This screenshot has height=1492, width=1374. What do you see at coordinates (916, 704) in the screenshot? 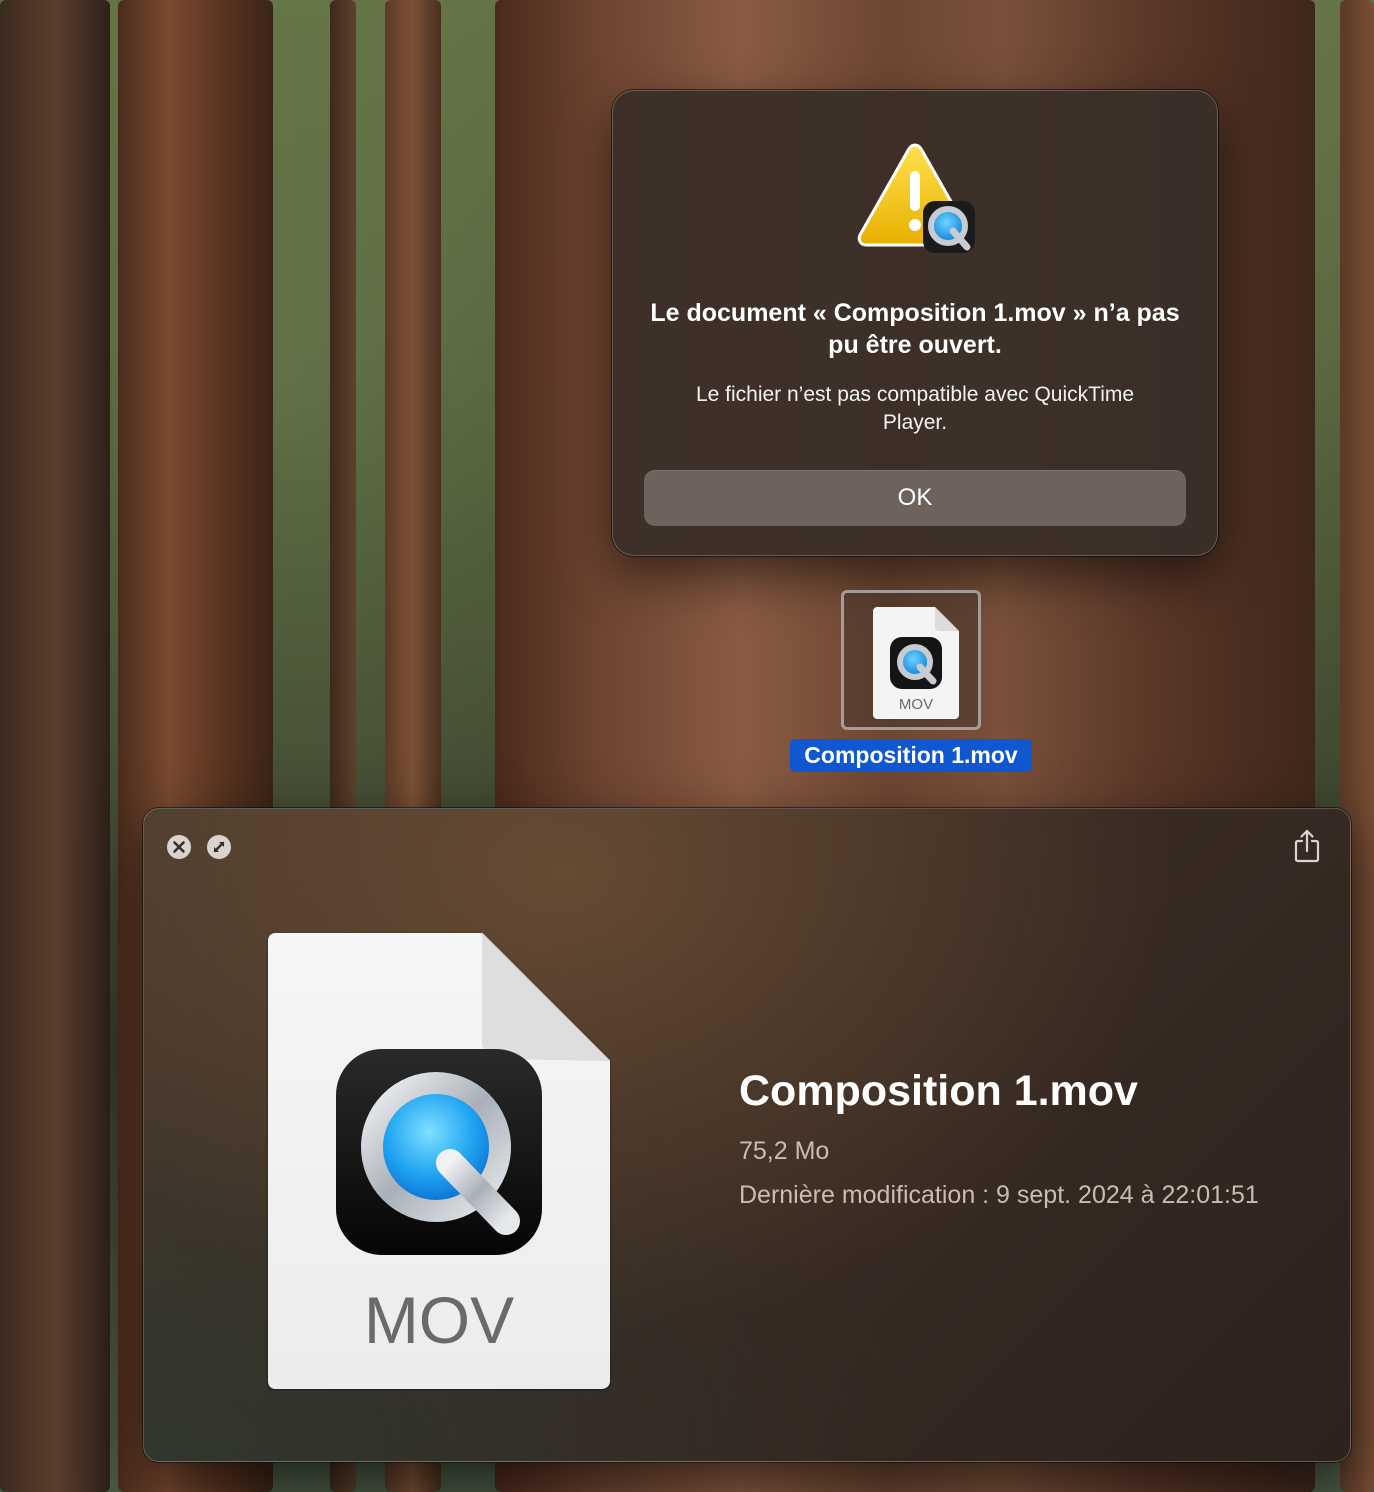
I see `desktop-file-type-badge: MOV` at bounding box center [916, 704].